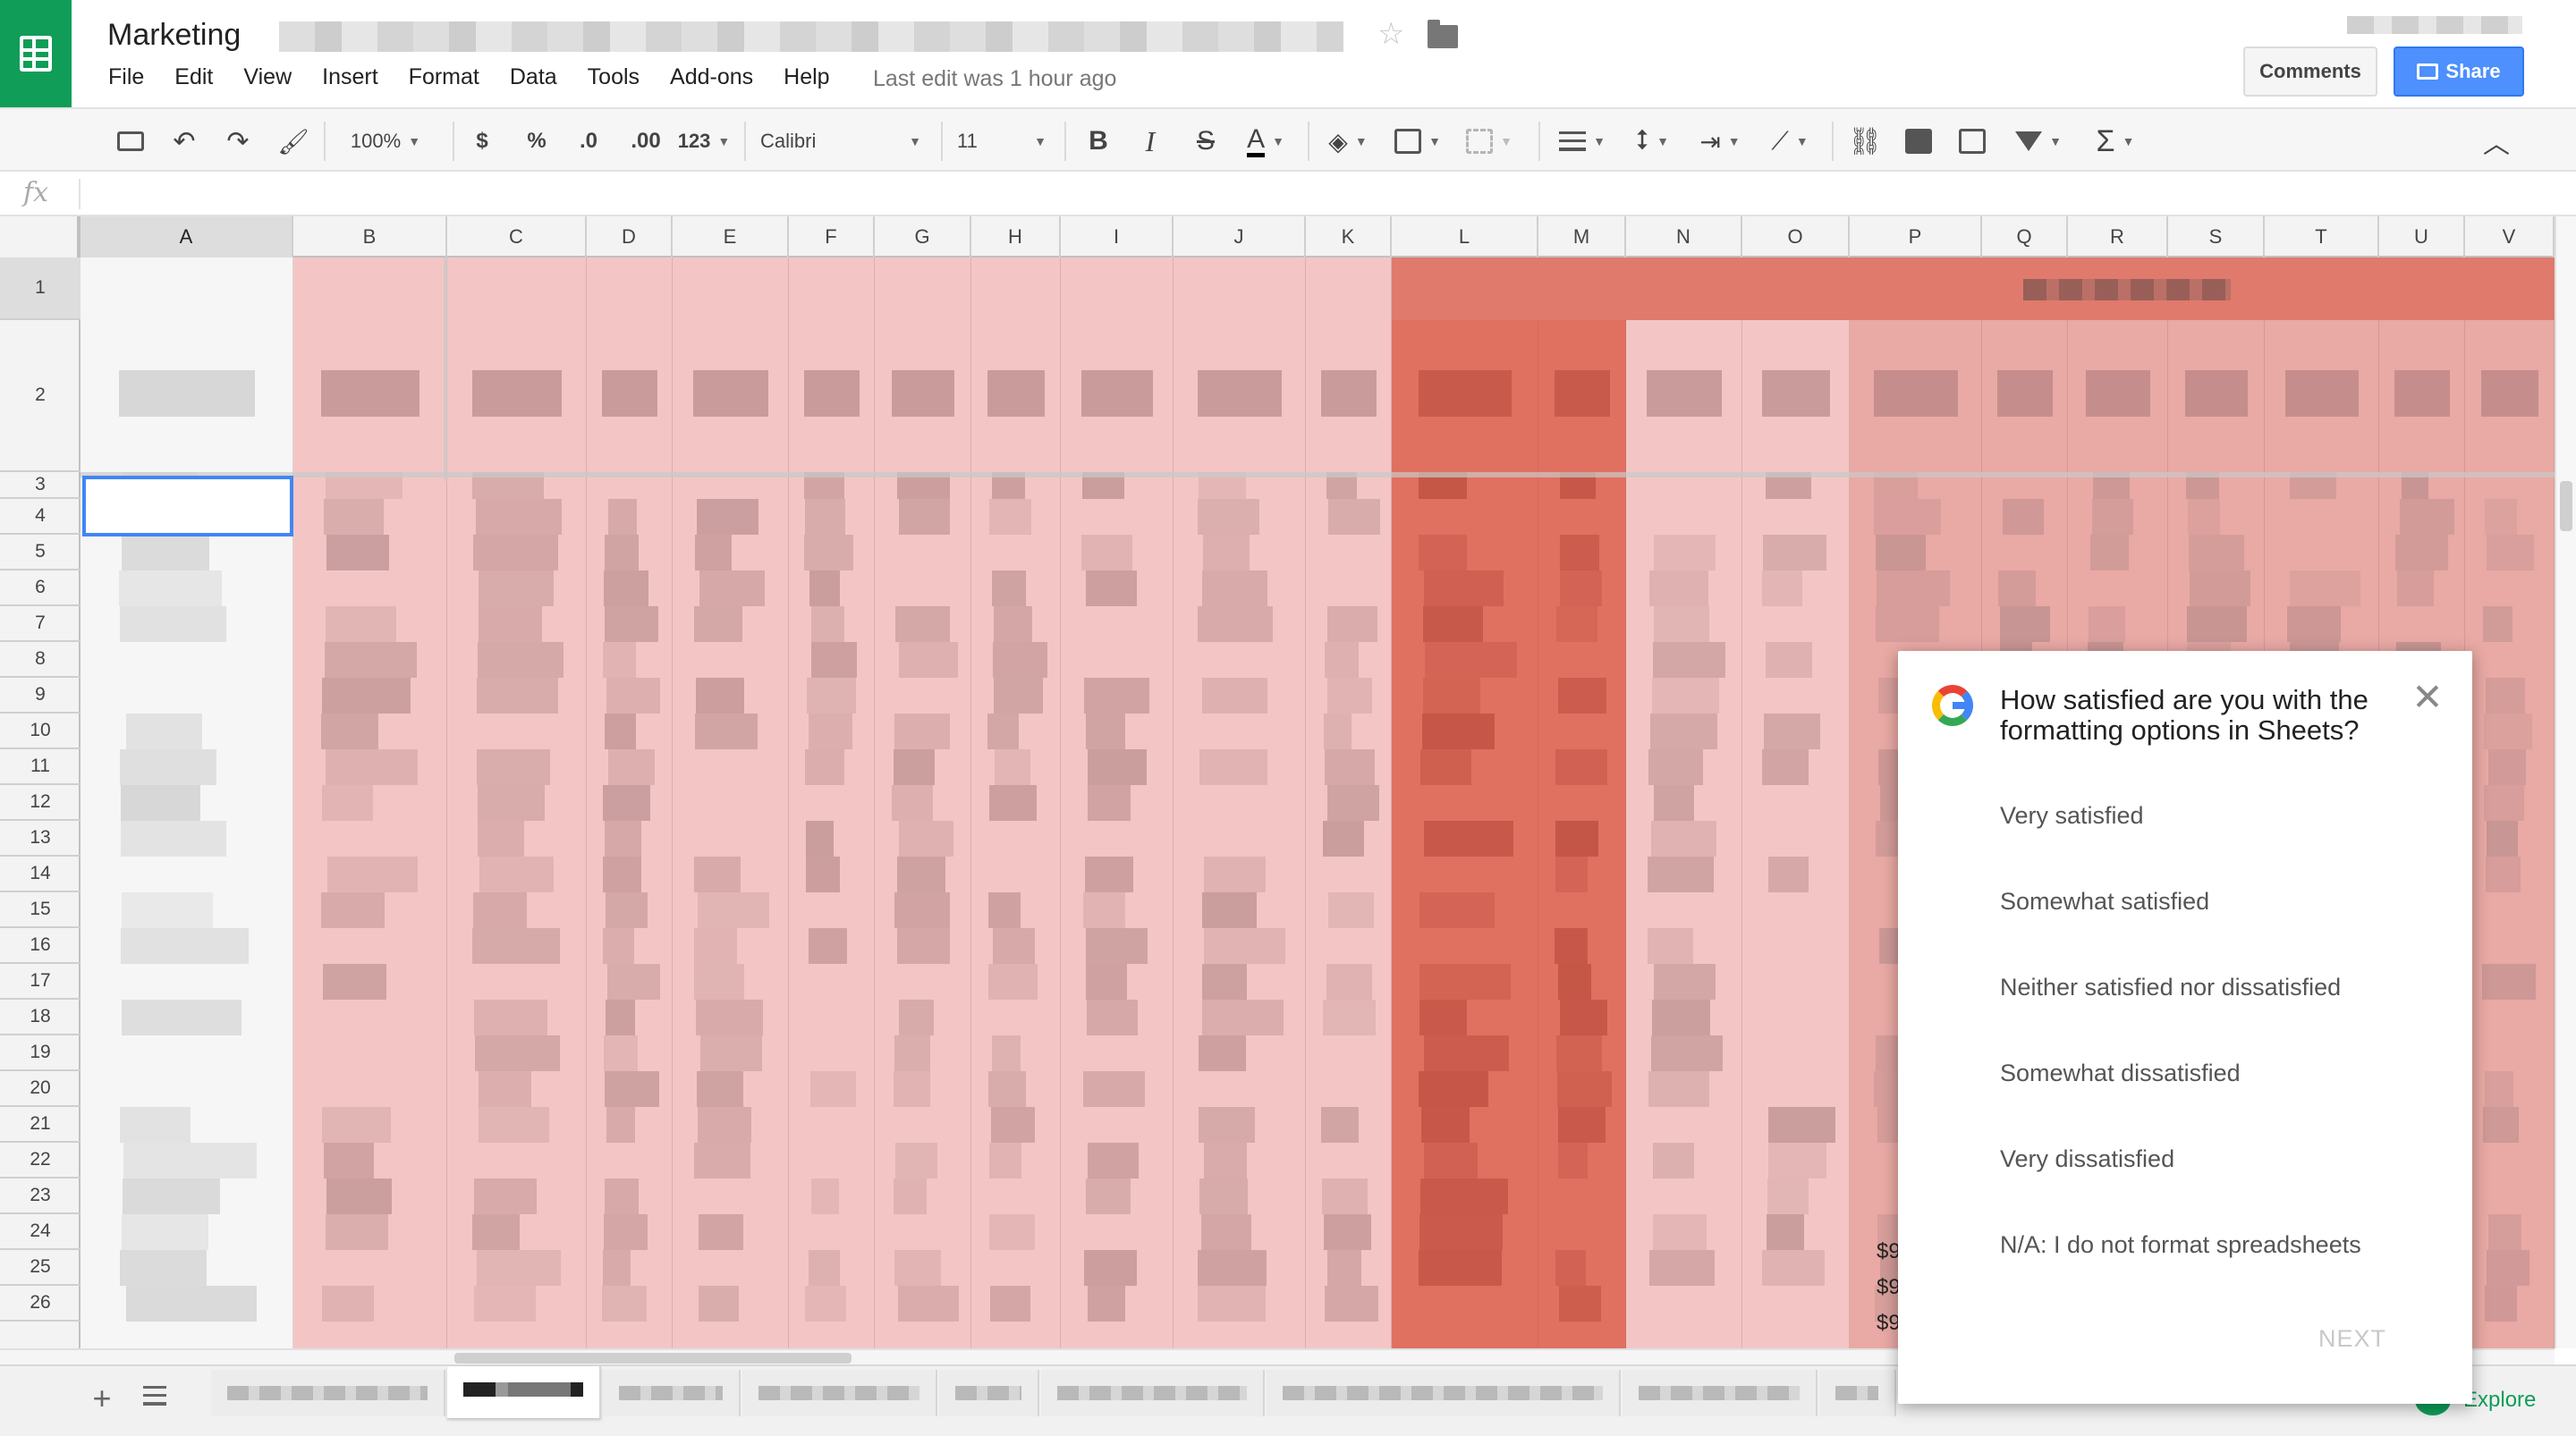 The width and height of the screenshot is (2576, 1436). What do you see at coordinates (1206, 141) in the screenshot?
I see `strikethrough-icon: S` at bounding box center [1206, 141].